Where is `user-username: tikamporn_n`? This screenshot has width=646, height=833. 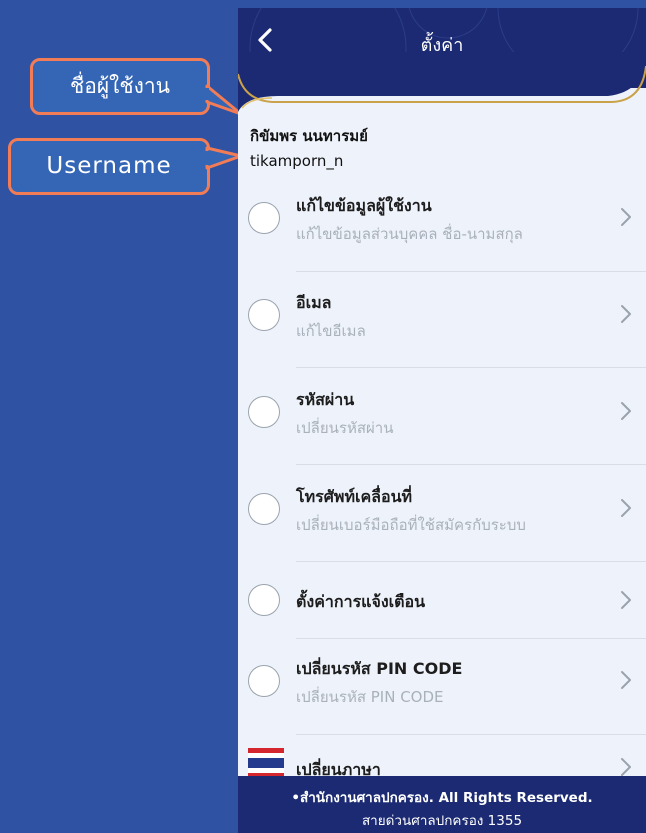 user-username: tikamporn_n is located at coordinates (297, 161).